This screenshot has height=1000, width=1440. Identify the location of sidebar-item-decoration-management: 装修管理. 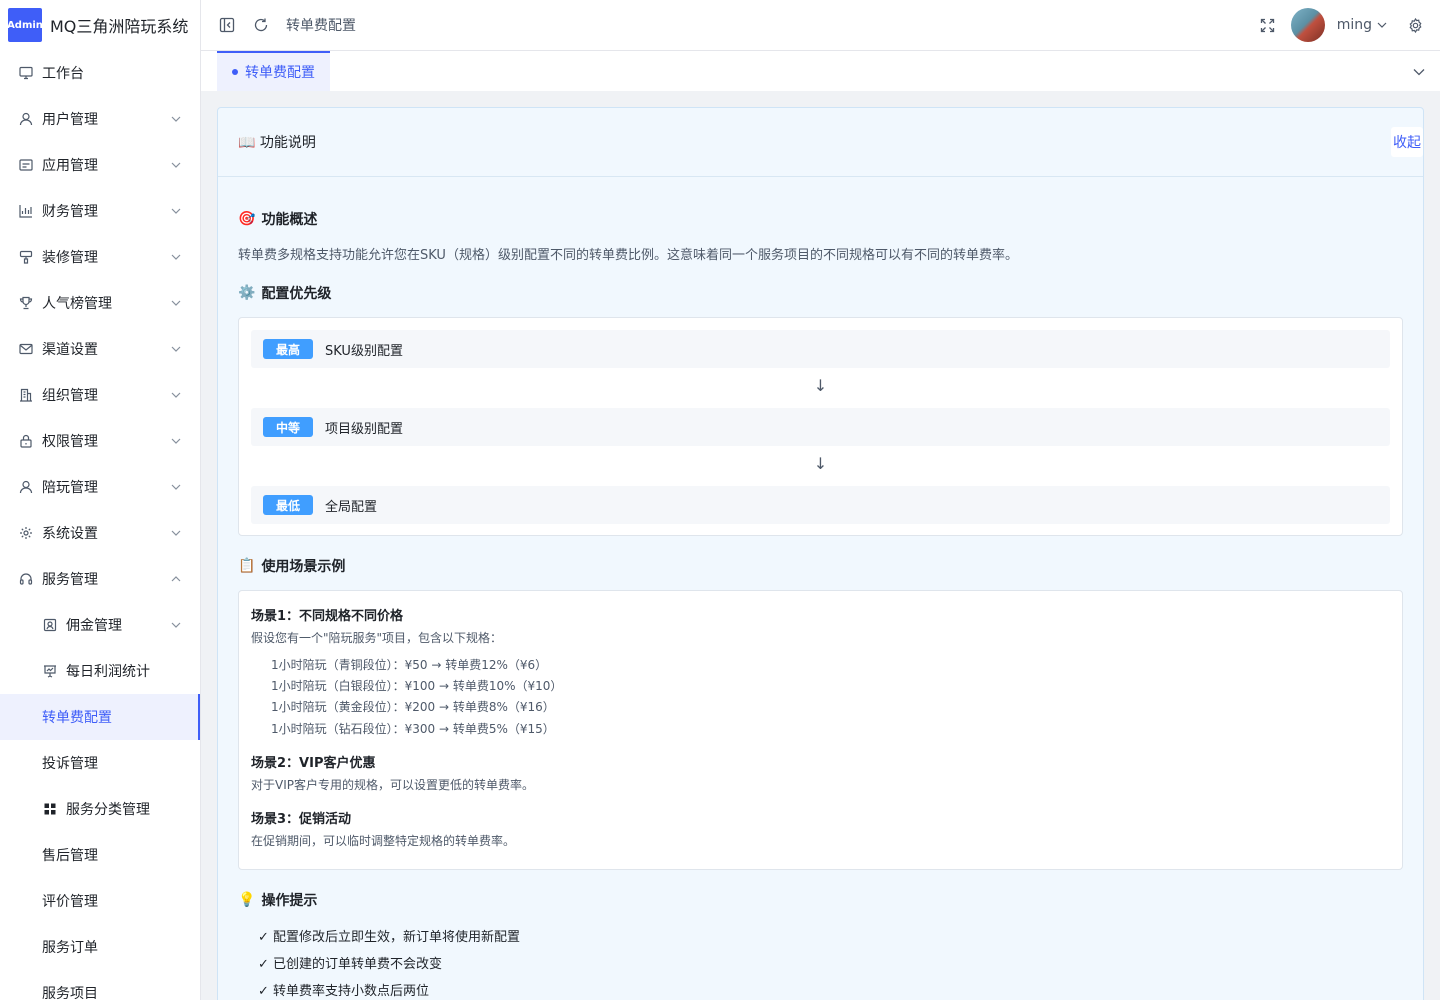
(100, 257).